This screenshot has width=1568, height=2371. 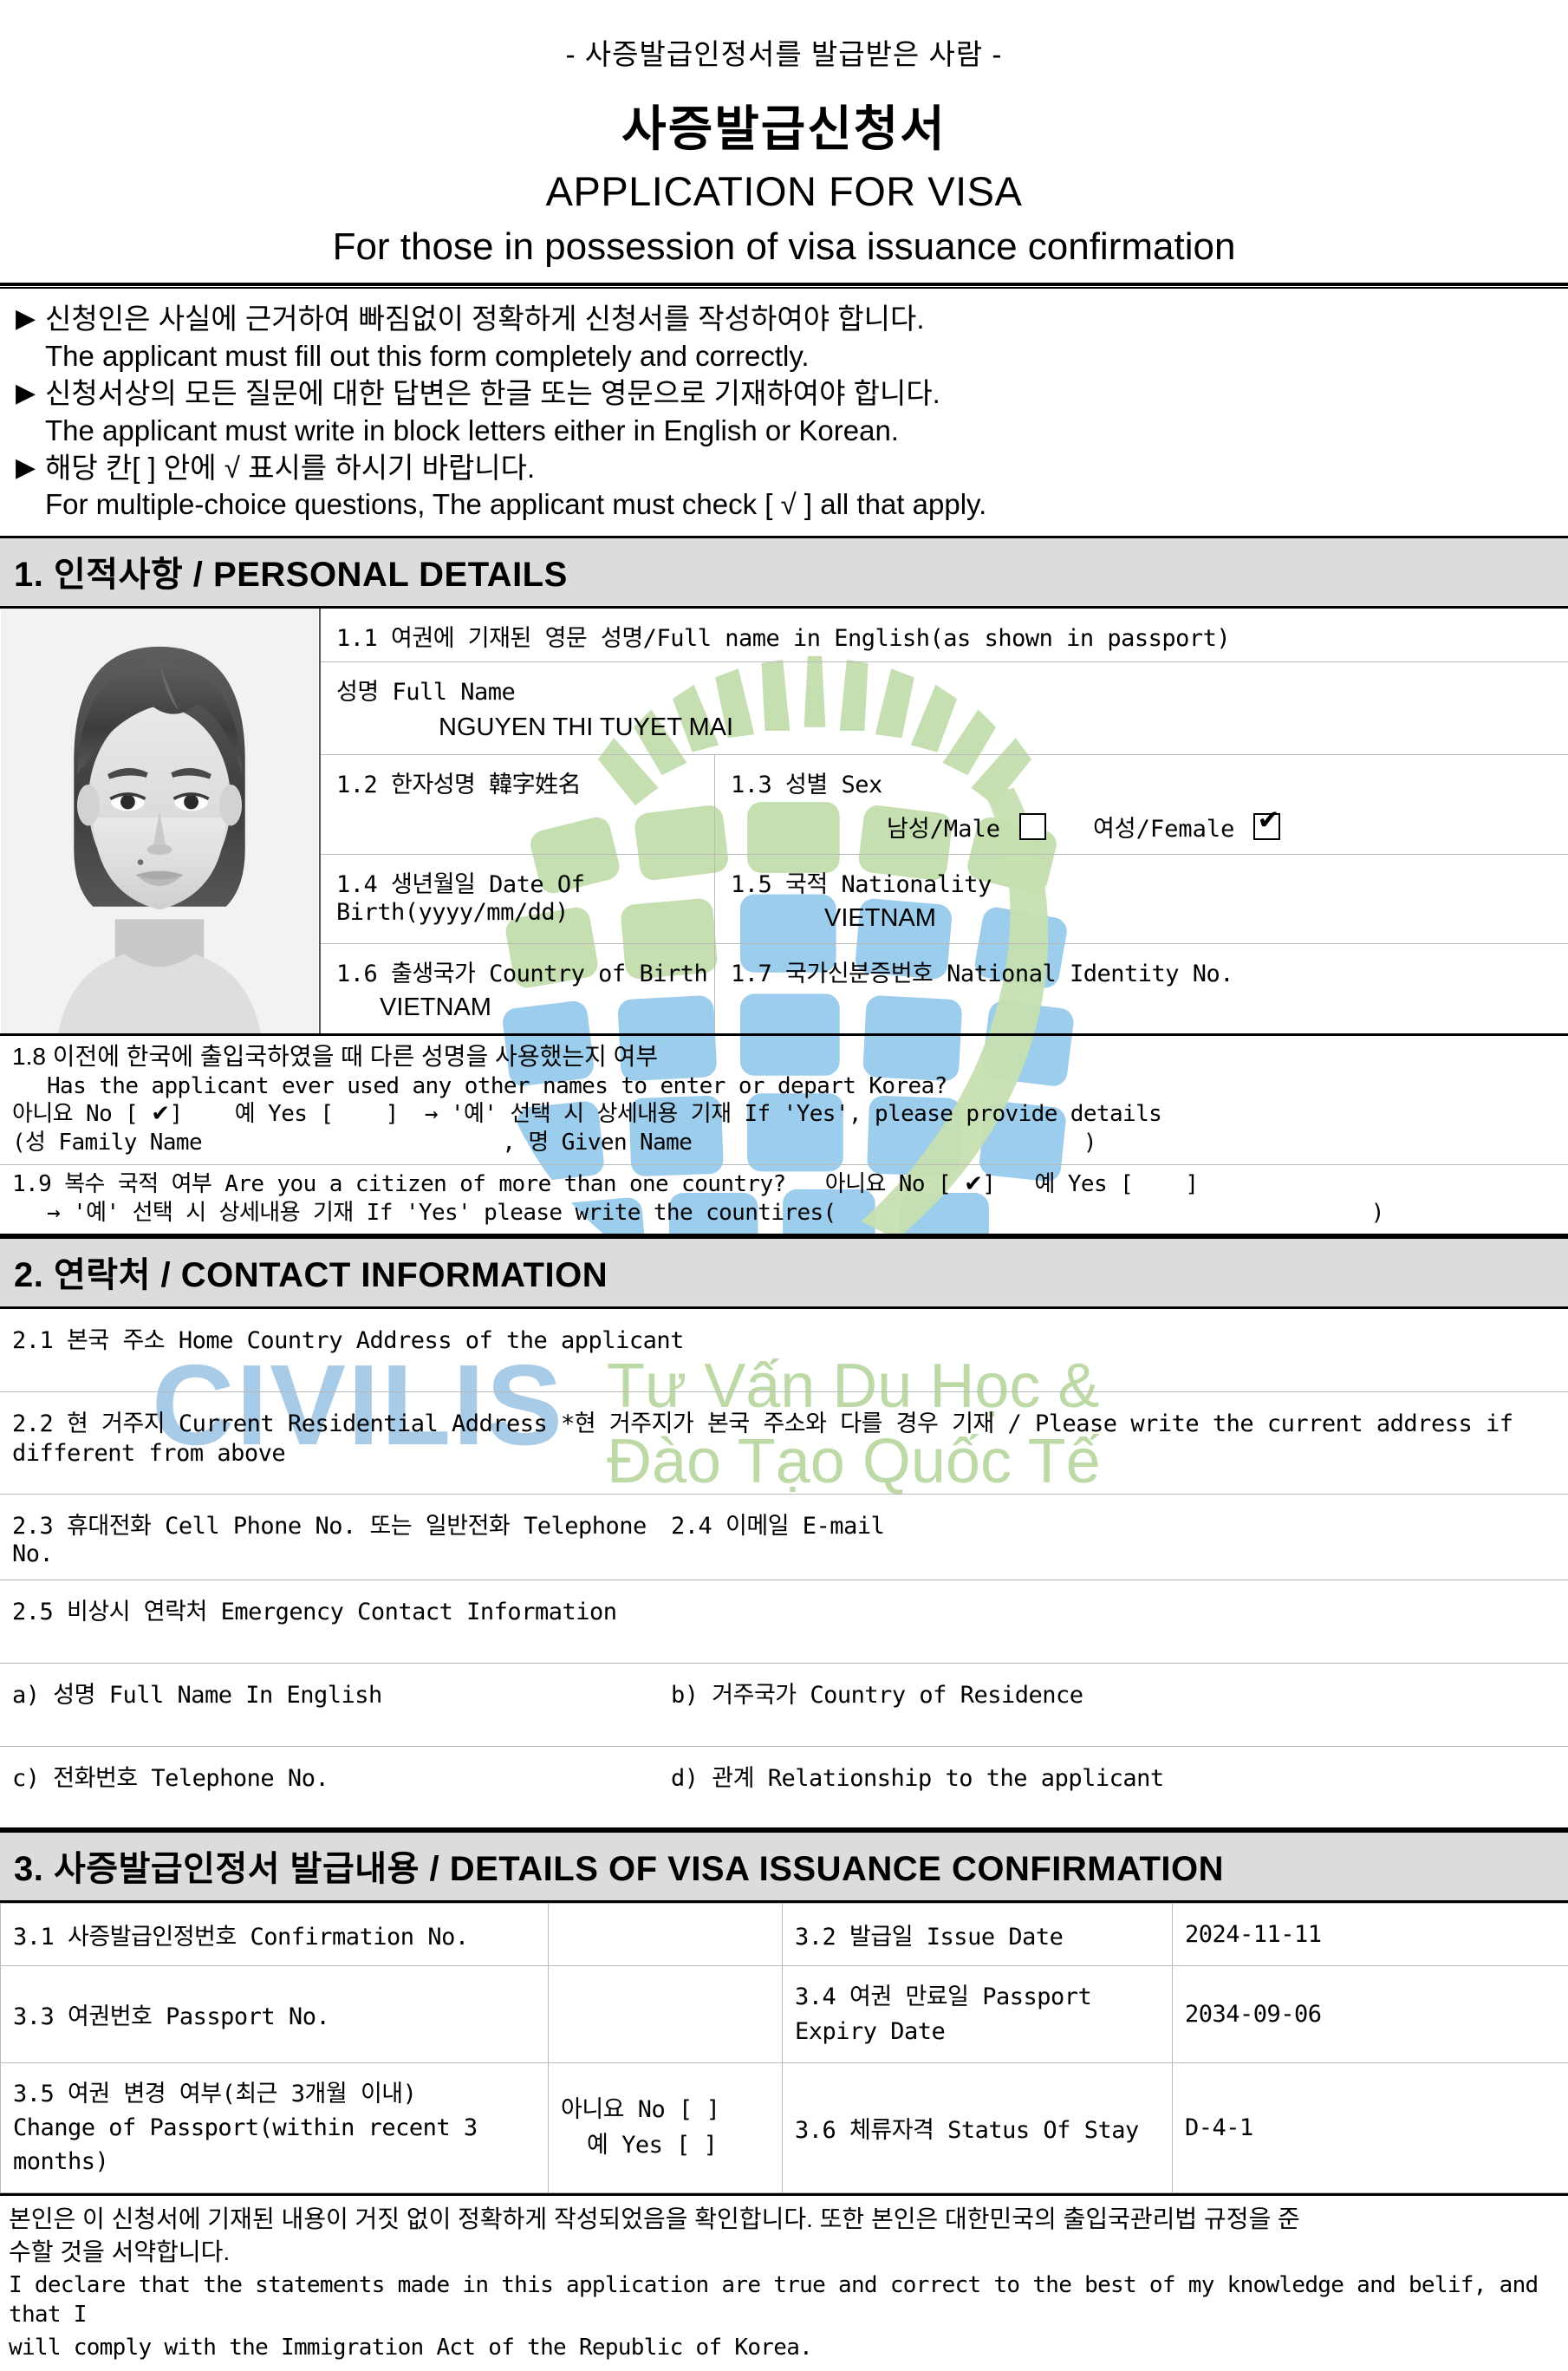 I want to click on field-3-1-value, so click(x=666, y=1935).